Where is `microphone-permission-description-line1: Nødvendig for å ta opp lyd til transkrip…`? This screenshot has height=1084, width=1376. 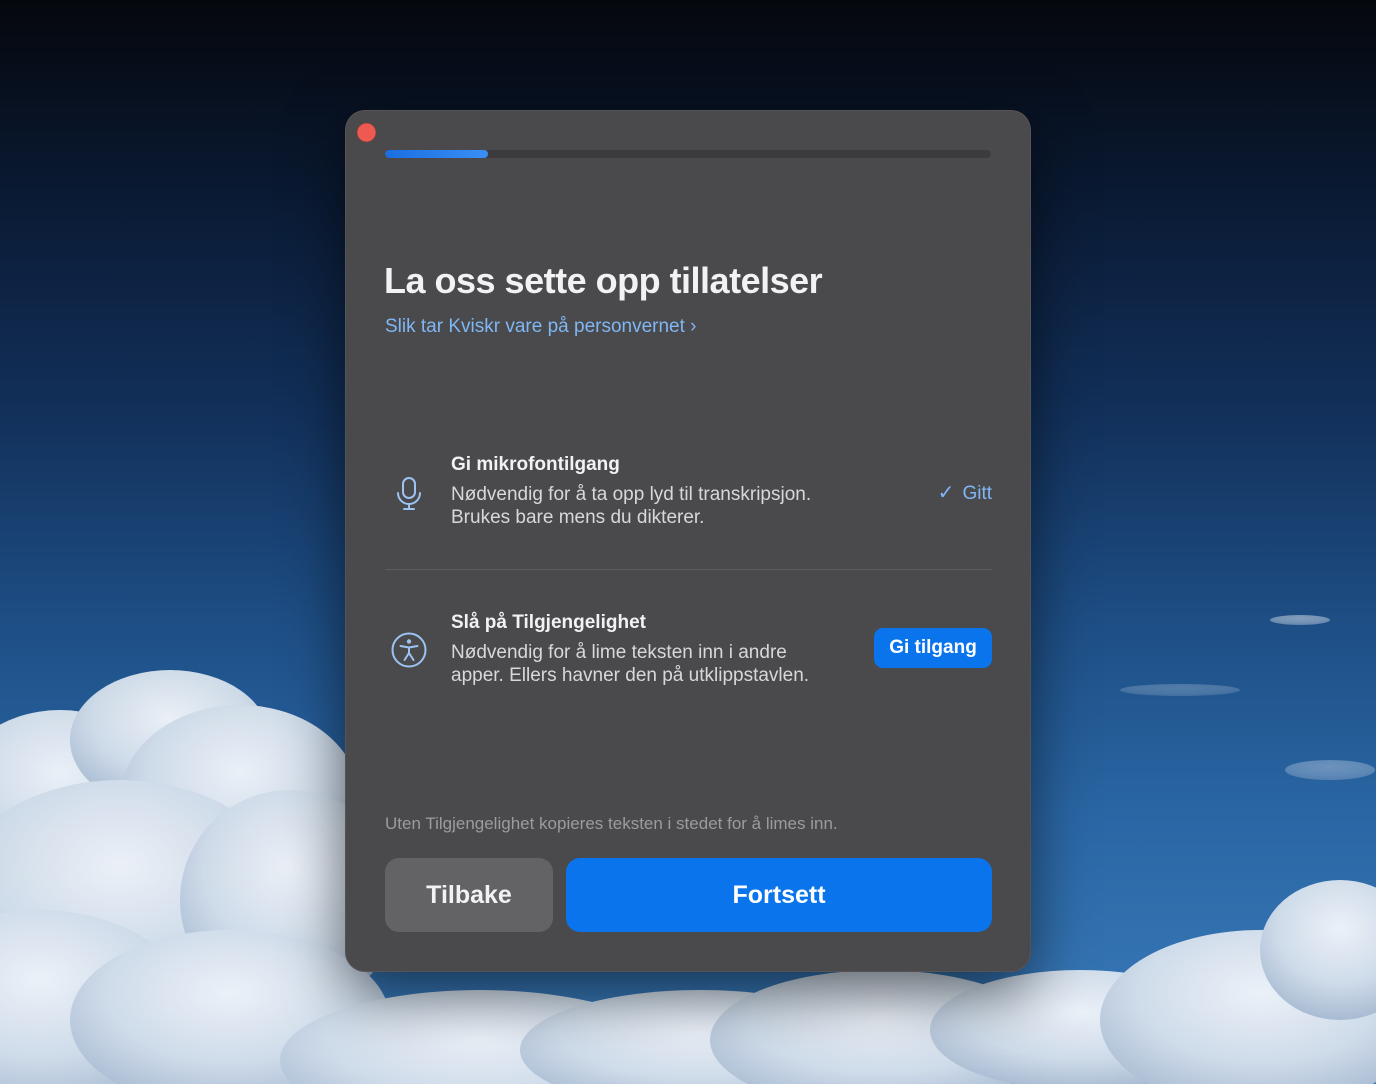 microphone-permission-description-line1: Nødvendig for å ta opp lyd til transkrip… is located at coordinates (631, 494).